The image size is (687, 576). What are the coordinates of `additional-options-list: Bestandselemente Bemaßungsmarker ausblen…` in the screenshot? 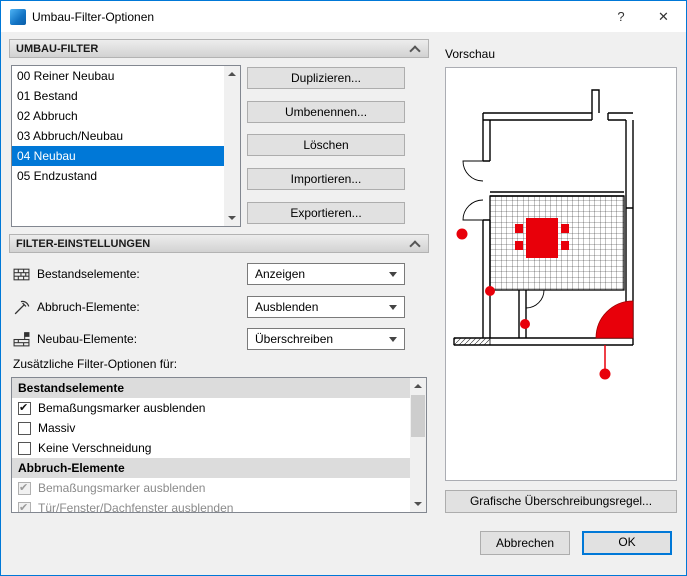 It's located at (219, 445).